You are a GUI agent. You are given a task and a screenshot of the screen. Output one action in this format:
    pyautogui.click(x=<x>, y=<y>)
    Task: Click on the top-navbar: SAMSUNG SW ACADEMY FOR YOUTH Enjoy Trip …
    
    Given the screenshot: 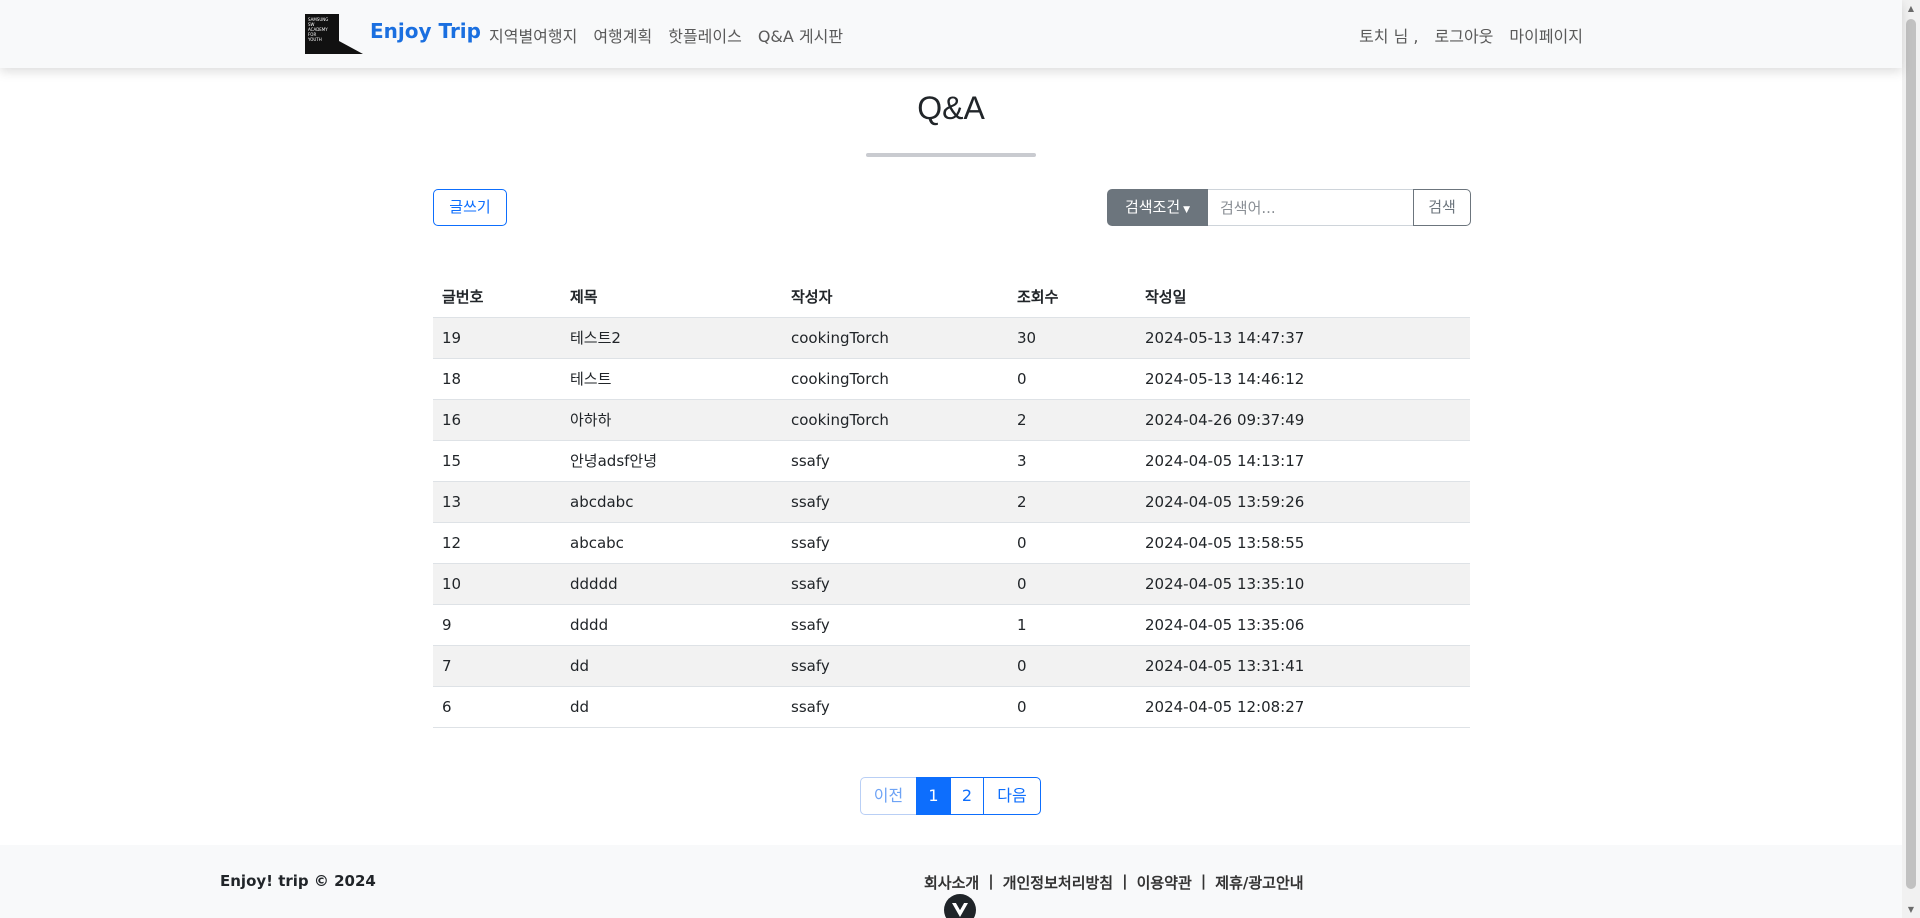 What is the action you would take?
    pyautogui.click(x=951, y=34)
    